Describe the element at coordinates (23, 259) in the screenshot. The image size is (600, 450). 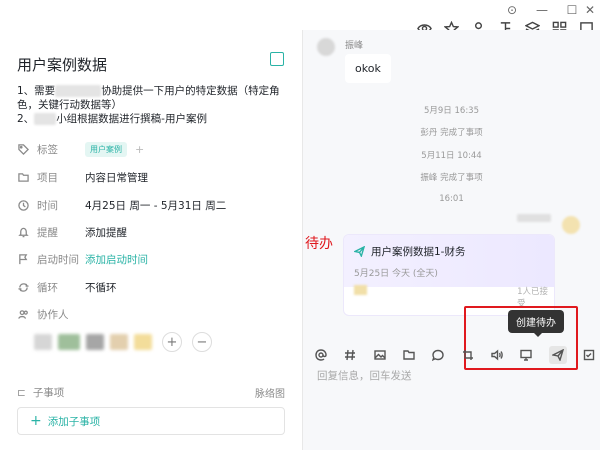
I see `flag-icon` at that location.